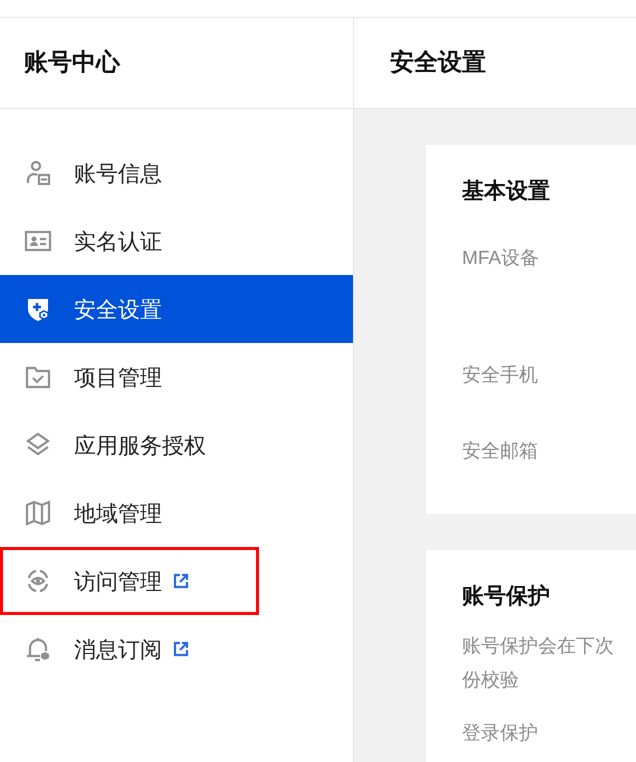 The width and height of the screenshot is (636, 762). I want to click on field-label: MFA设备, so click(501, 258).